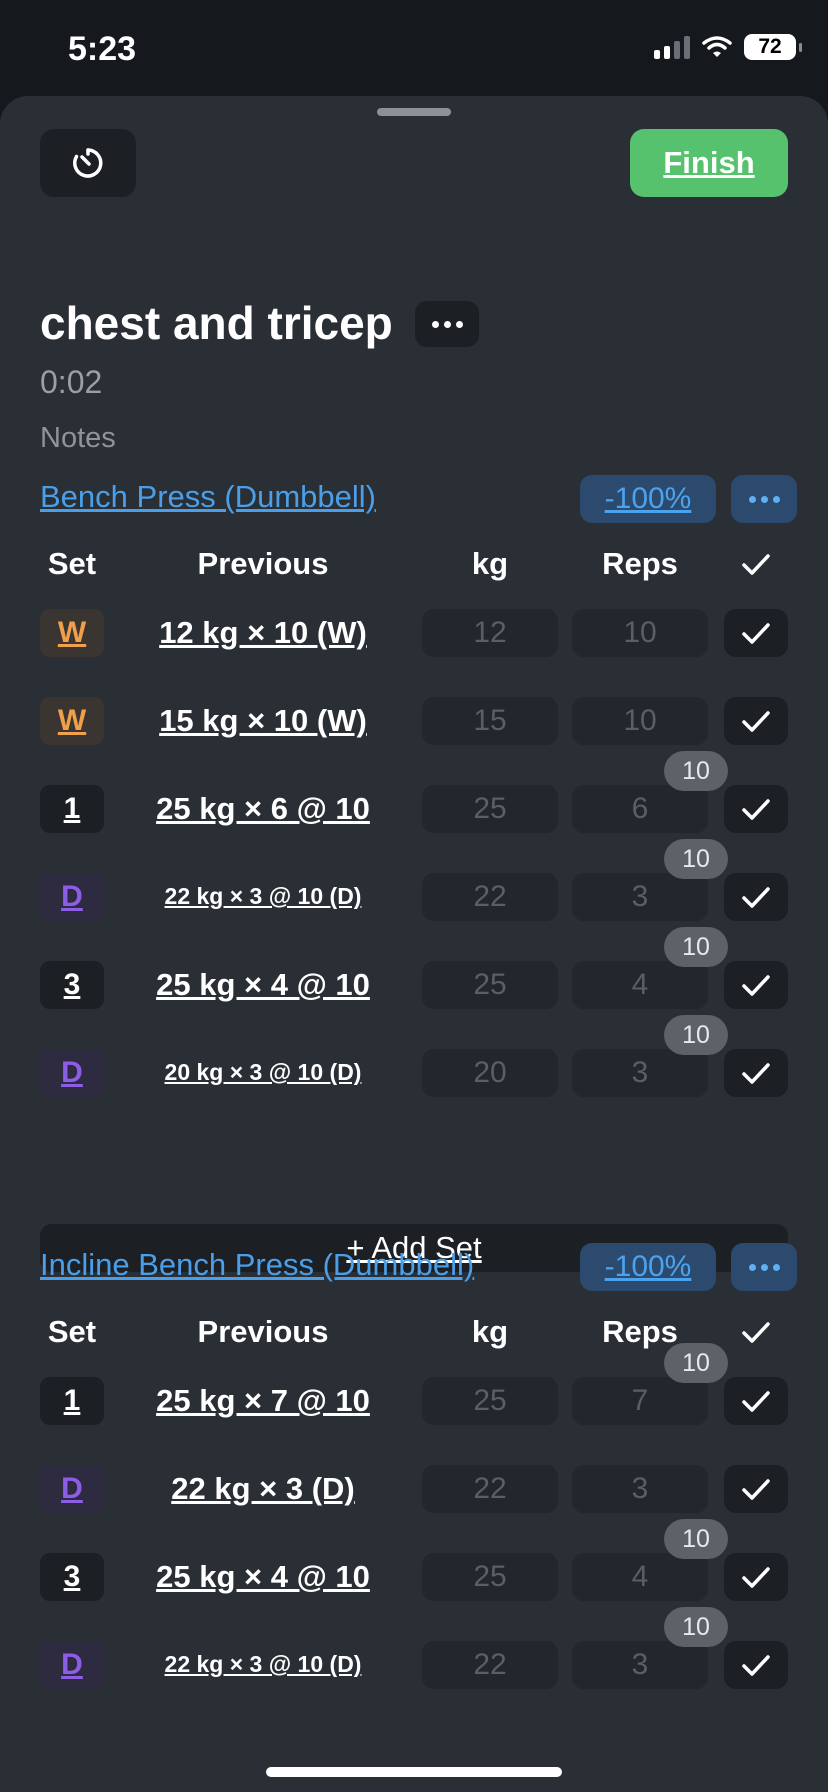 The width and height of the screenshot is (828, 1792). I want to click on previous-value: 12 kg × 10 (W), so click(263, 633).